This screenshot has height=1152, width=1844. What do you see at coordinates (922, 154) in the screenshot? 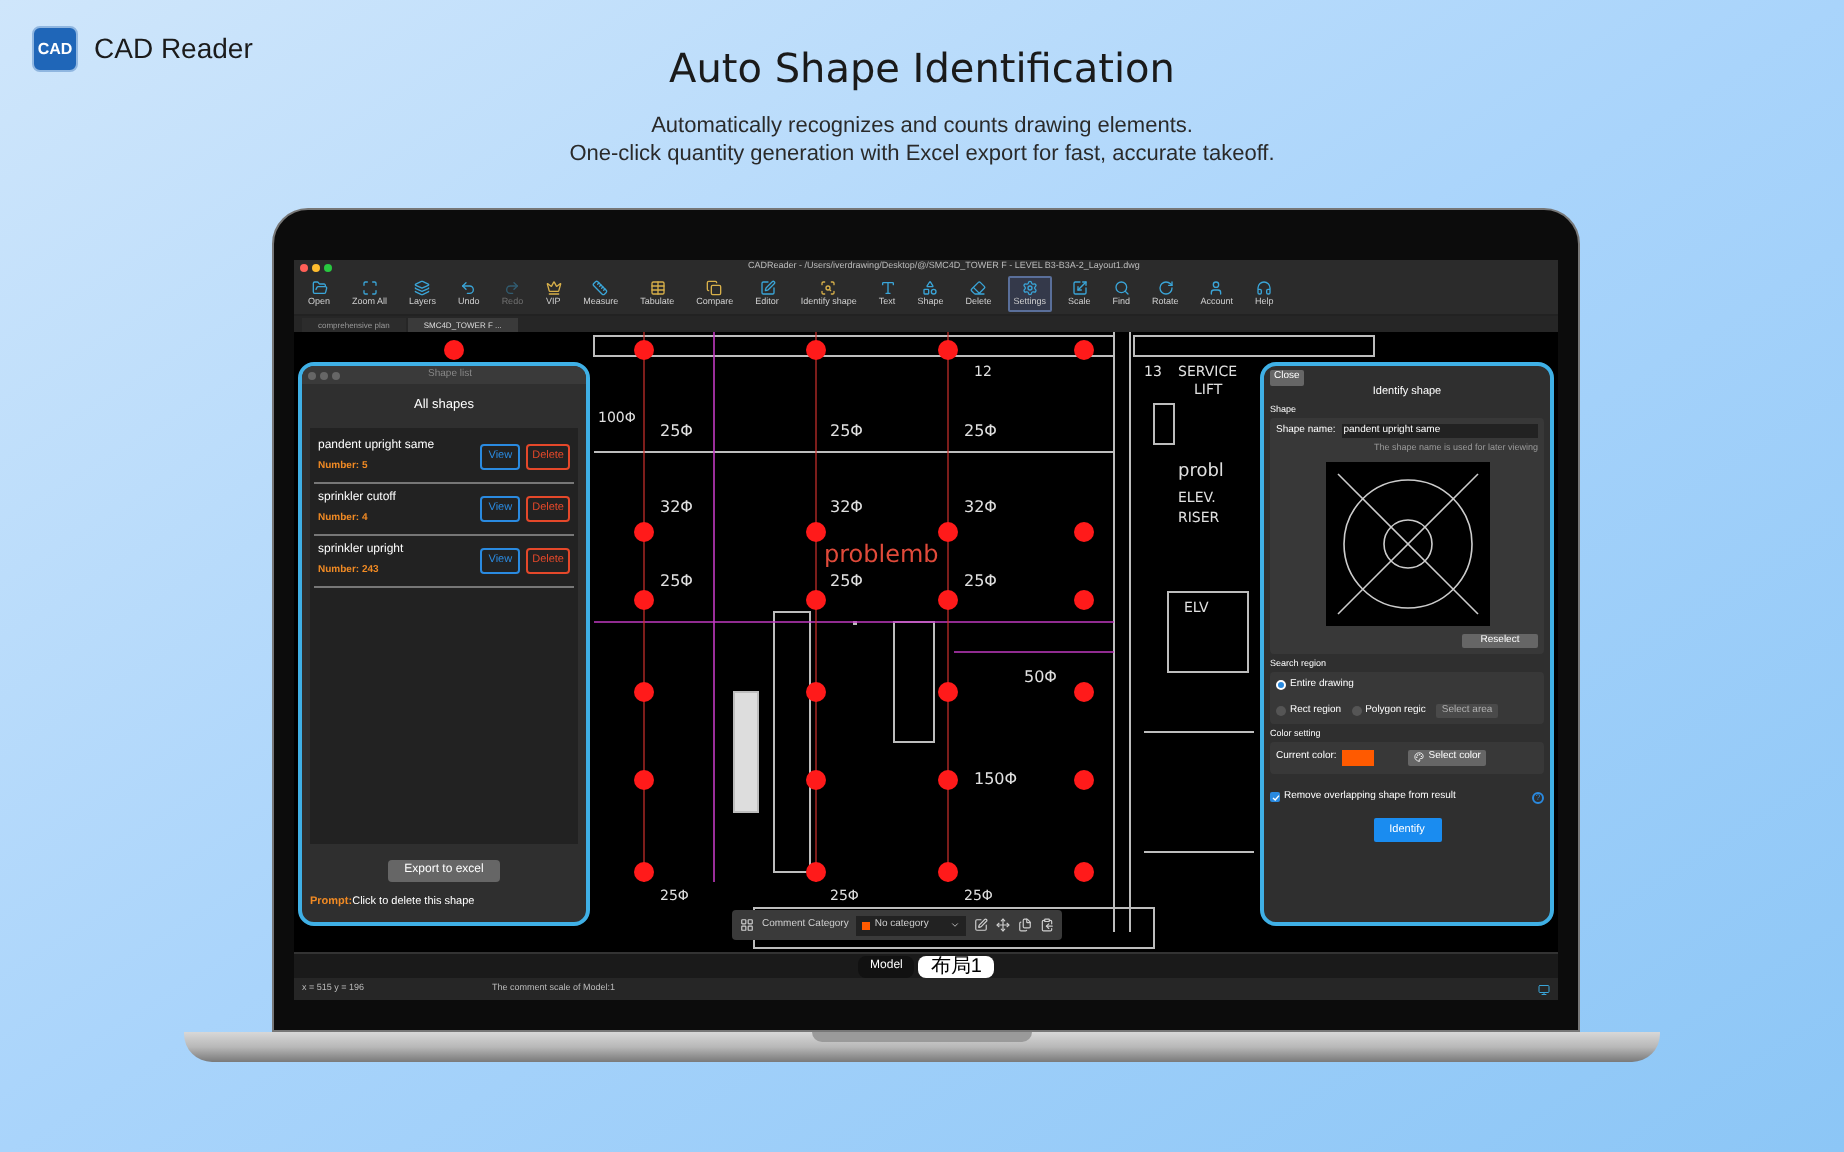
I see `hero-subtitle: One-click quantity generation with Excel export for fast, accurate takeoff.` at bounding box center [922, 154].